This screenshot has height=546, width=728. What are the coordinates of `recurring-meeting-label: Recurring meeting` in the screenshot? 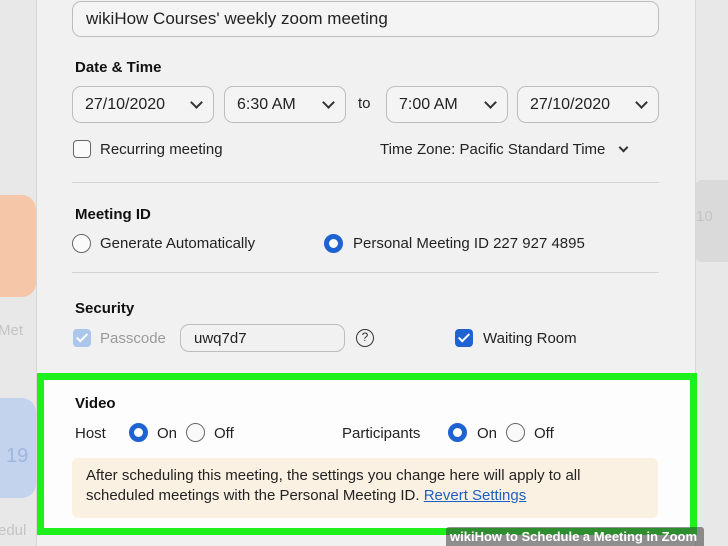 It's located at (161, 149).